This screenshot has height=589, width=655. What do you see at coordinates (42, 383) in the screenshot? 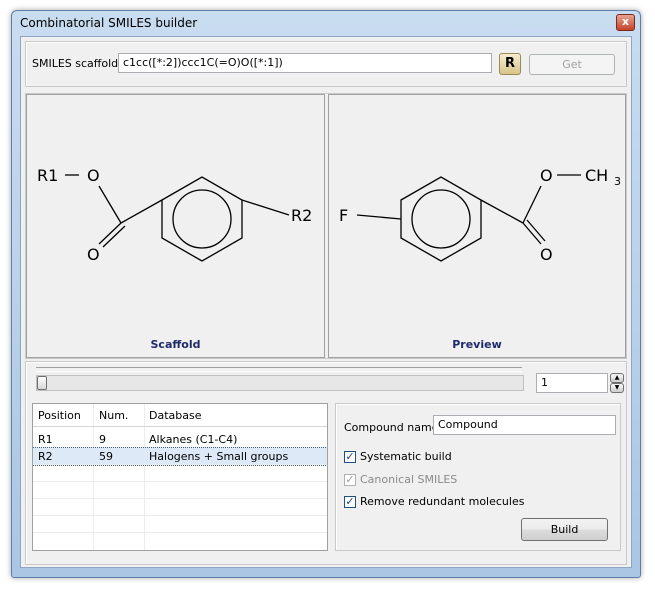
I see `compound-slider-thumb` at bounding box center [42, 383].